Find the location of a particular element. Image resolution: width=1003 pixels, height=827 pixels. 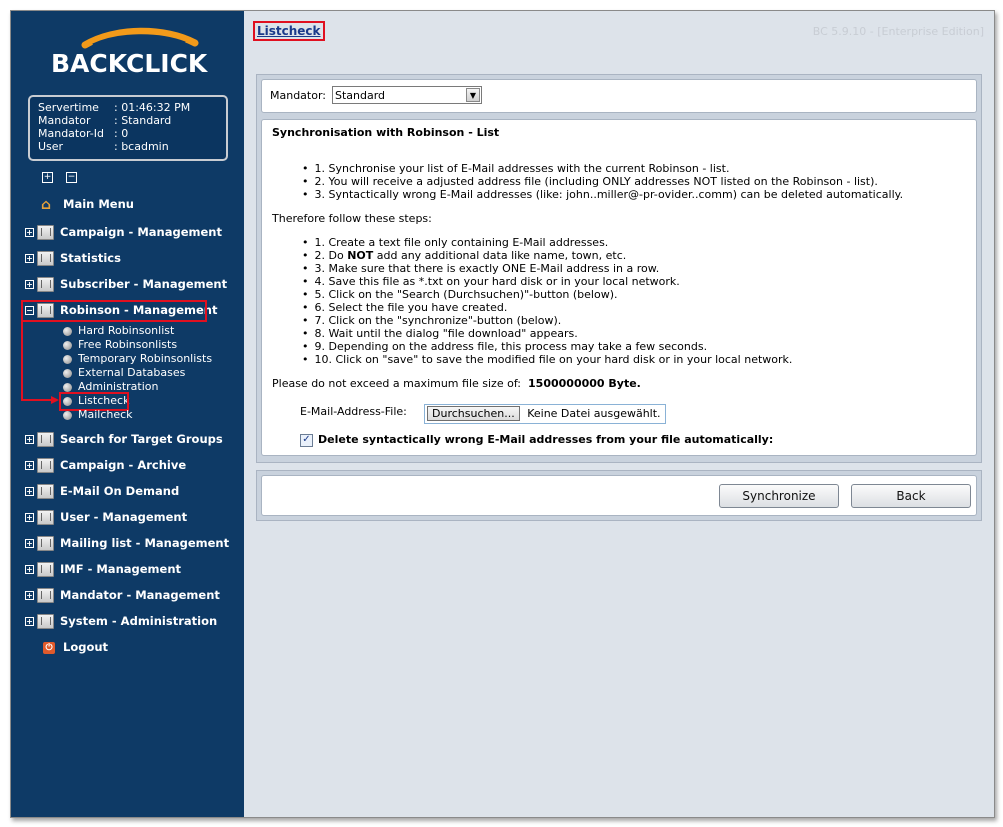

nav-system-administration: + System - Administration is located at coordinates (121, 621).